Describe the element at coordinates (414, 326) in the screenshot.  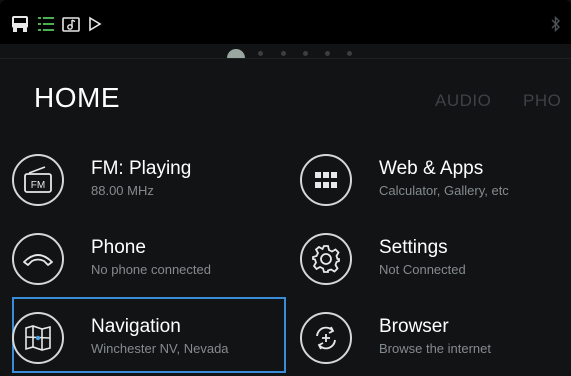
I see `tile-title: Browser` at that location.